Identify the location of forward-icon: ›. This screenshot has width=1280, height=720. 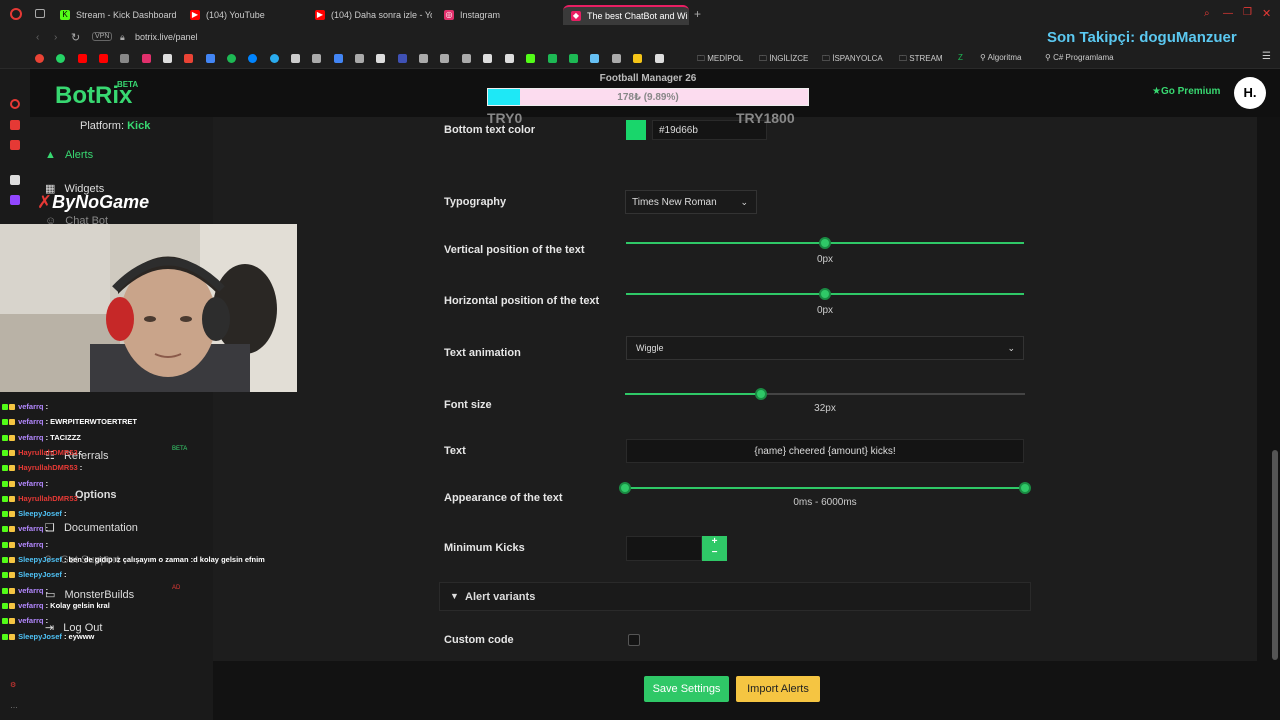
(55, 37).